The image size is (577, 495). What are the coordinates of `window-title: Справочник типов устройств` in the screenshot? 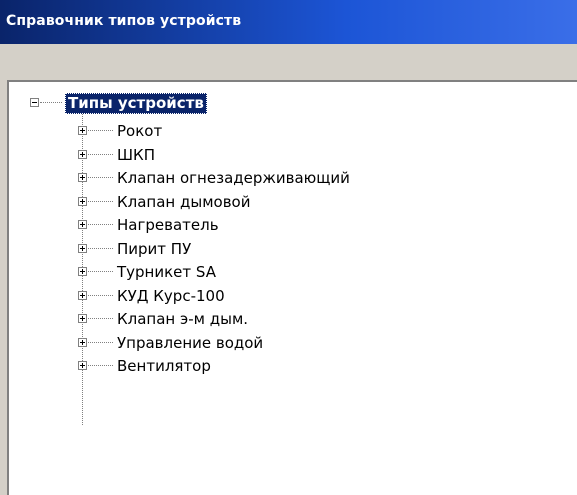 It's located at (124, 21).